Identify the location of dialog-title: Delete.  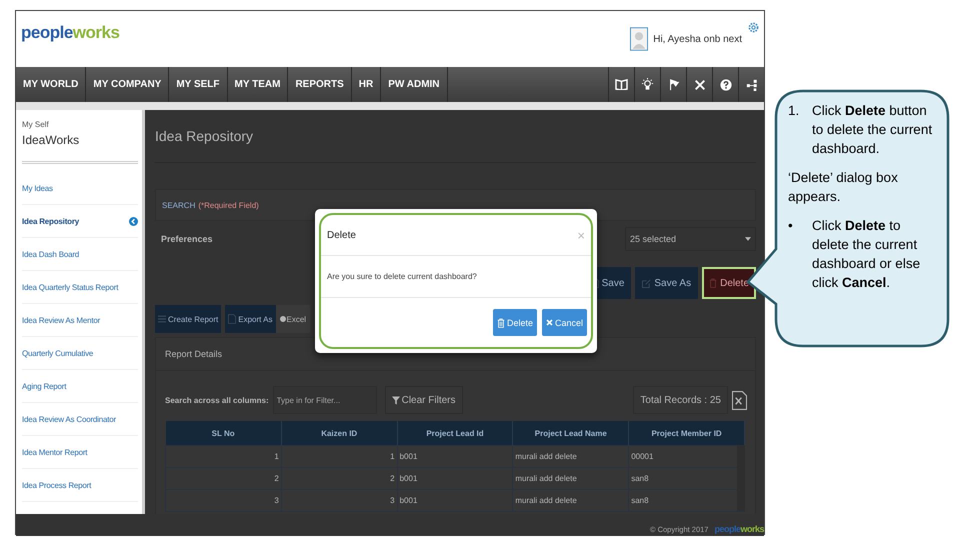
(341, 235).